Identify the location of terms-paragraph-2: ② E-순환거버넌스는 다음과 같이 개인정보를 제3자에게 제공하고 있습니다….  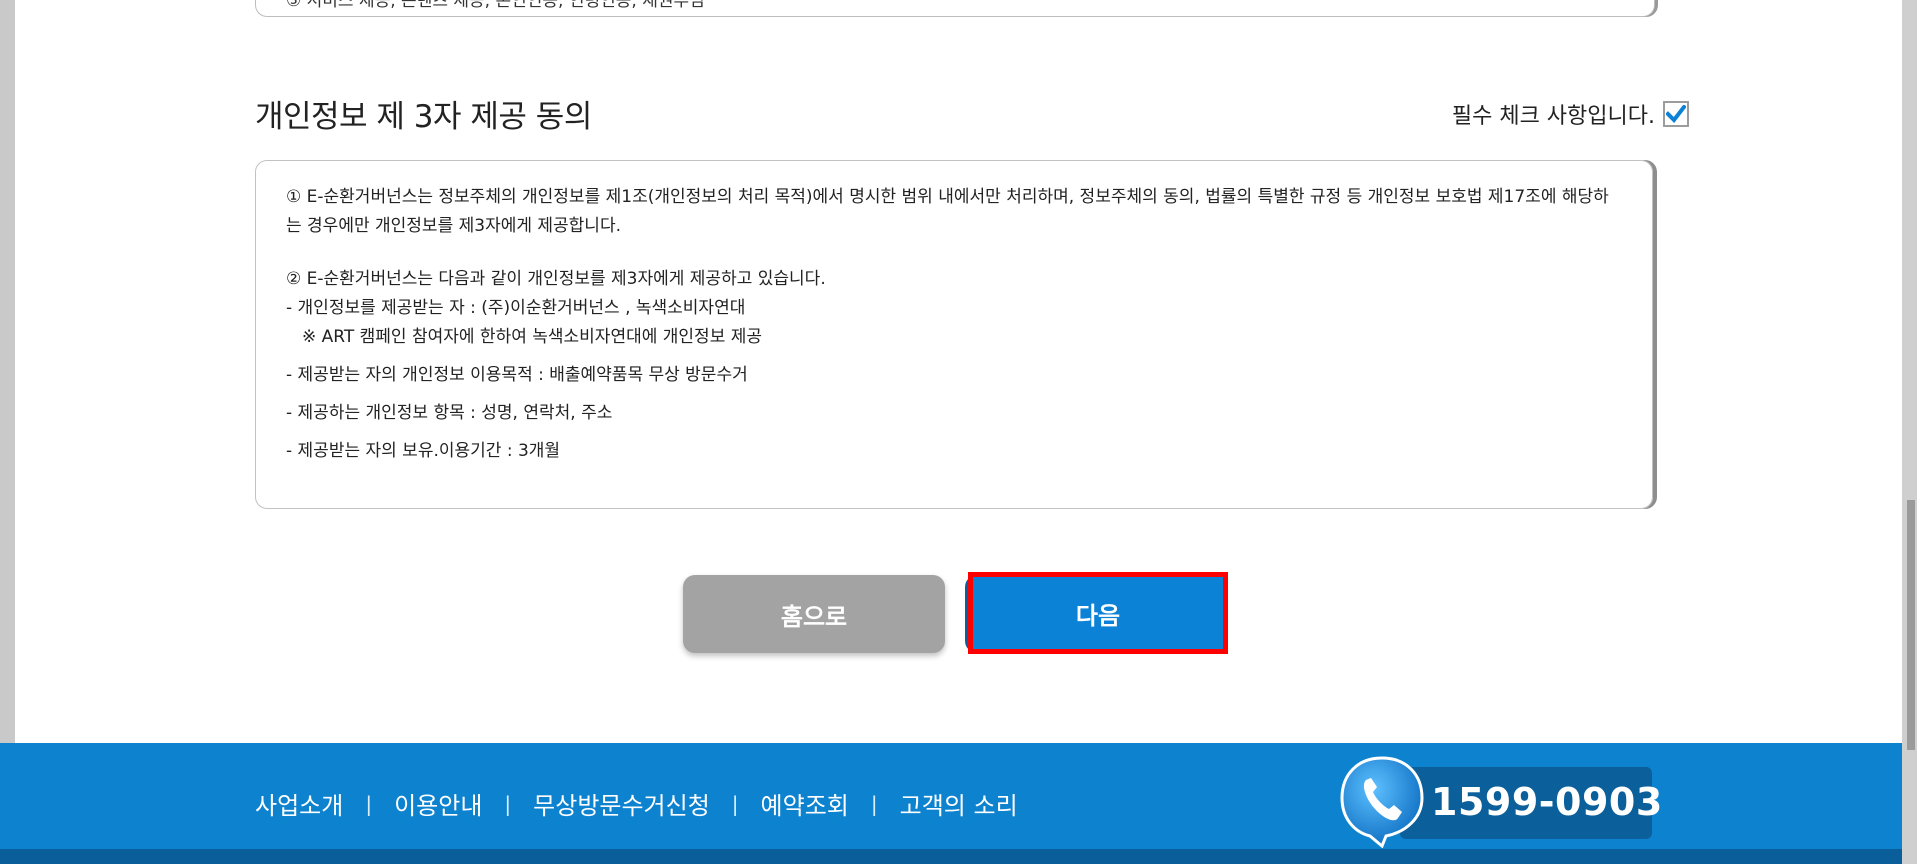
(556, 279).